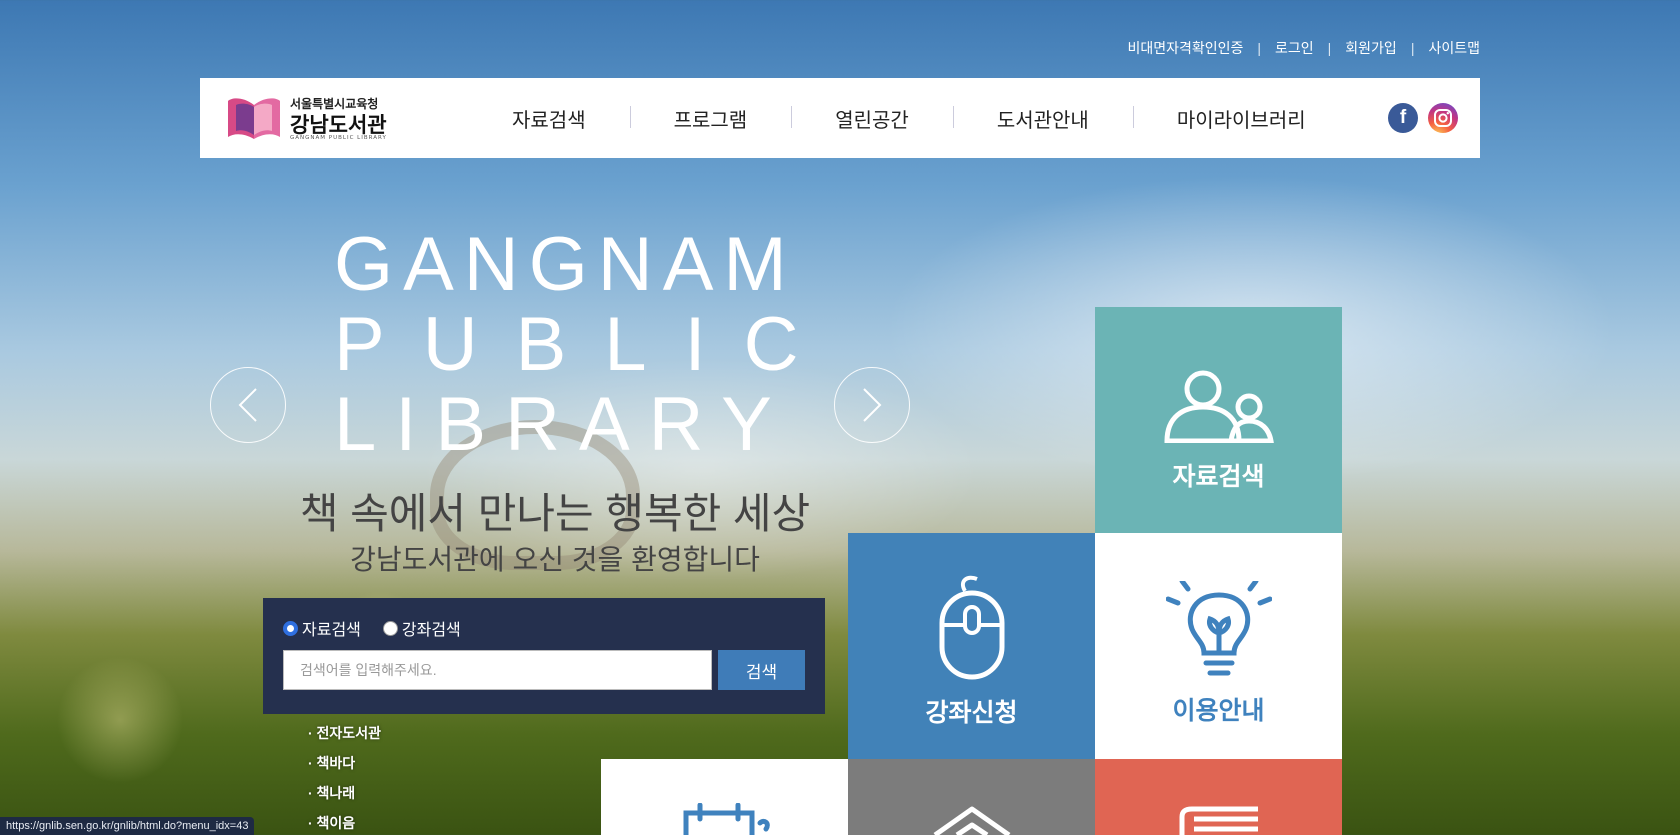 The height and width of the screenshot is (835, 1680). I want to click on chevron-right-icon, so click(872, 405).